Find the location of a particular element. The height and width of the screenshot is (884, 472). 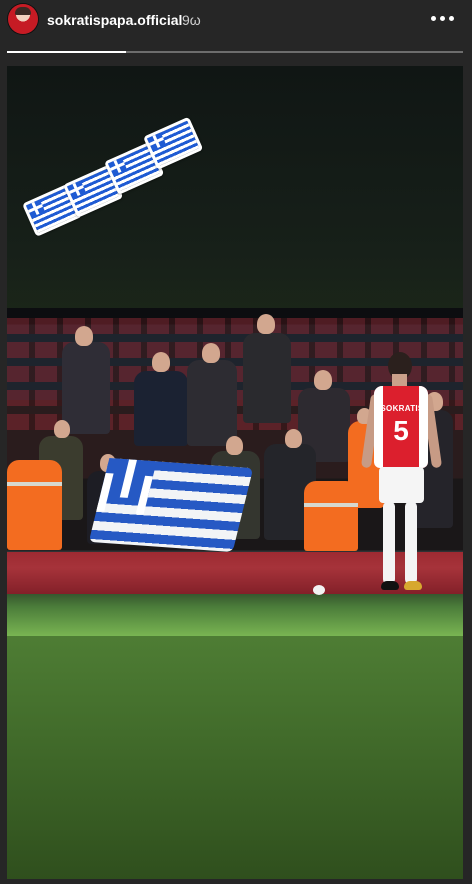

story-header: sokratispapa.official 9ω is located at coordinates (236, 26).